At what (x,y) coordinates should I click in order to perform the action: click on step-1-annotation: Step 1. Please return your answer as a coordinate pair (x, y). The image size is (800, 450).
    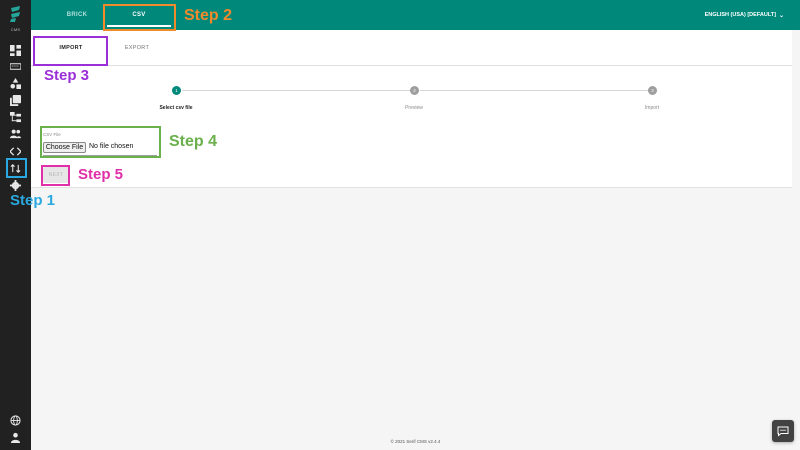
    Looking at the image, I should click on (33, 200).